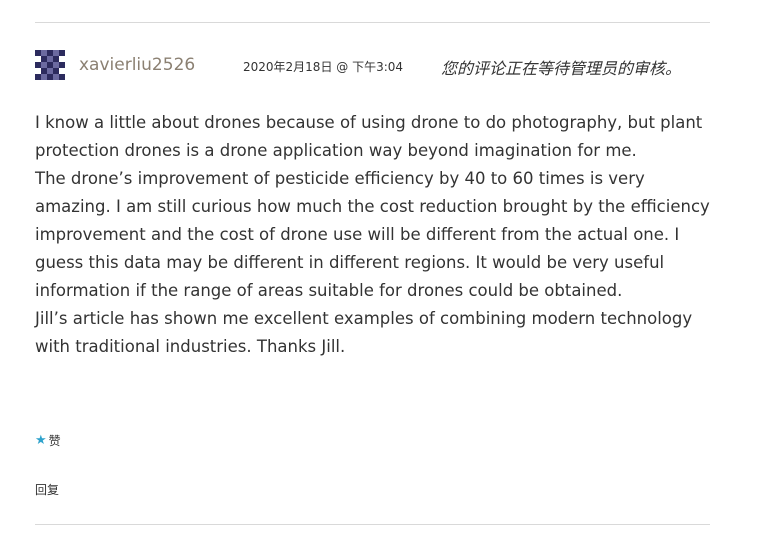 Image resolution: width=784 pixels, height=545 pixels. Describe the element at coordinates (47, 489) in the screenshot. I see `reply-link: 回复` at that location.